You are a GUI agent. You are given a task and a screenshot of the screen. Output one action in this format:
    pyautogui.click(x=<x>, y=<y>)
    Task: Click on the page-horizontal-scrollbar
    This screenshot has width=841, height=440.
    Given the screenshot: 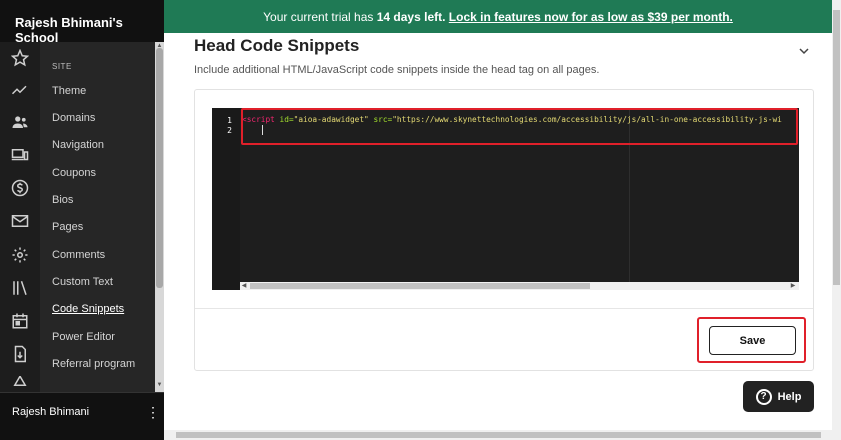 What is the action you would take?
    pyautogui.click(x=498, y=435)
    